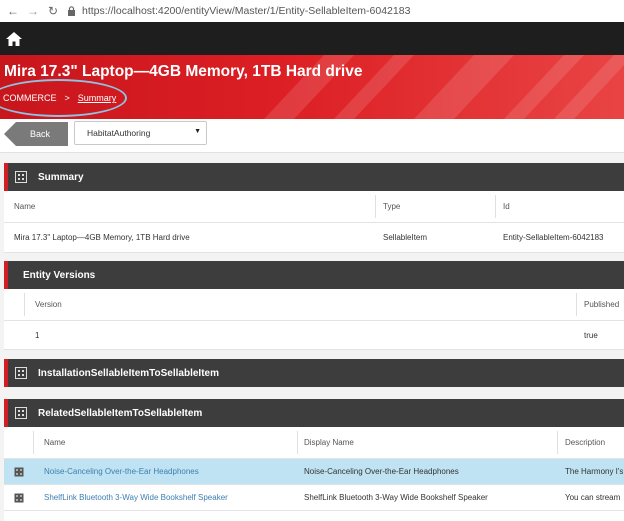 The image size is (624, 521). I want to click on related-item-description: You can stream, so click(593, 497).